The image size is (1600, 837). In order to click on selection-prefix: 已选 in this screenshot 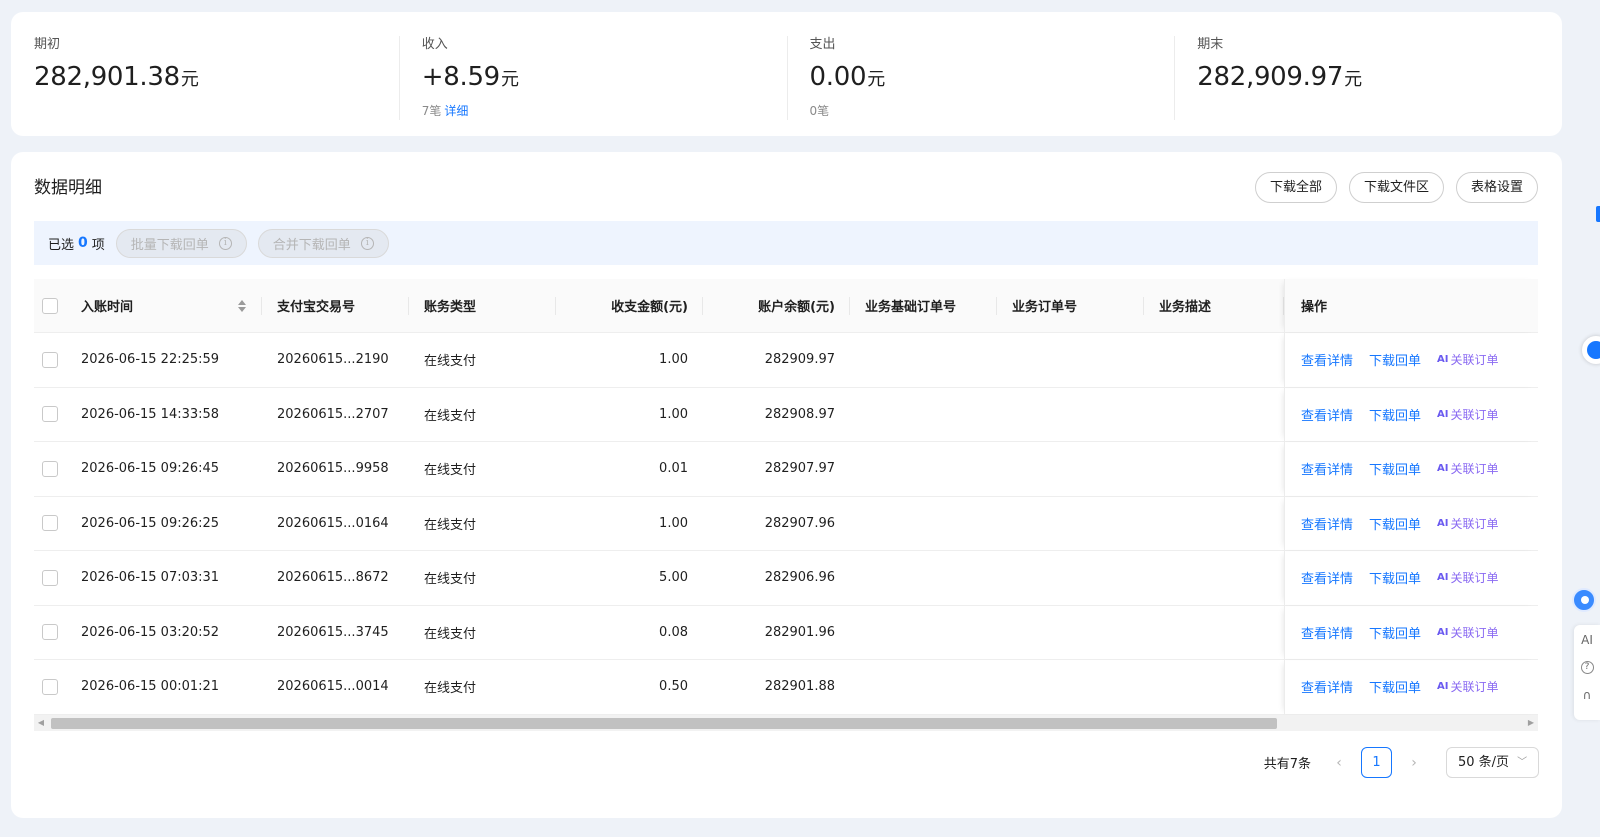, I will do `click(61, 245)`.